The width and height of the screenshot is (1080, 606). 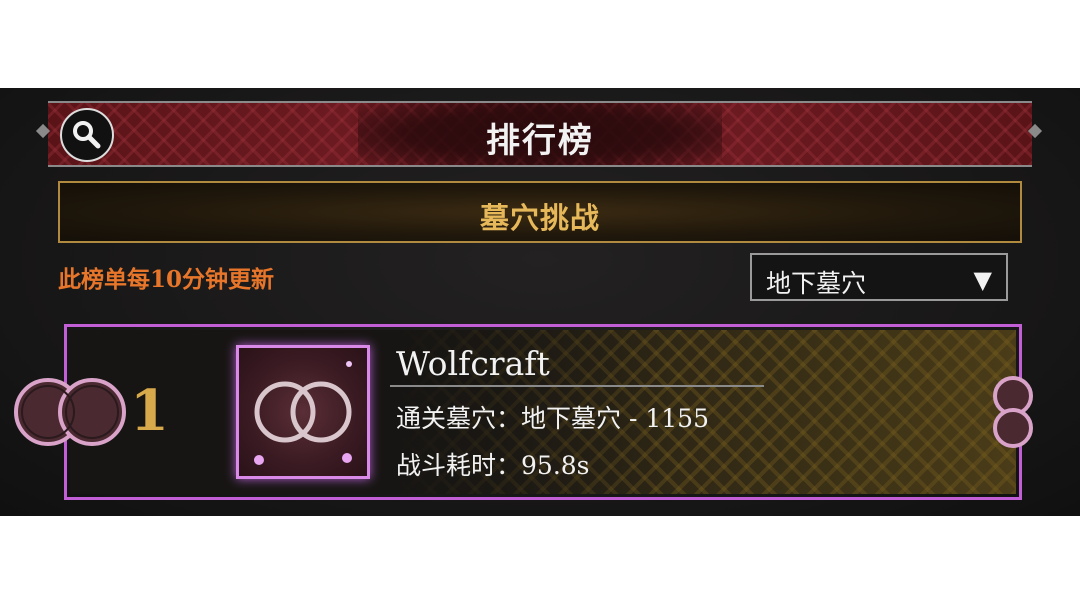 What do you see at coordinates (615, 418) in the screenshot?
I see `cleared-dungeon-value: 地下墓穴 - 1155` at bounding box center [615, 418].